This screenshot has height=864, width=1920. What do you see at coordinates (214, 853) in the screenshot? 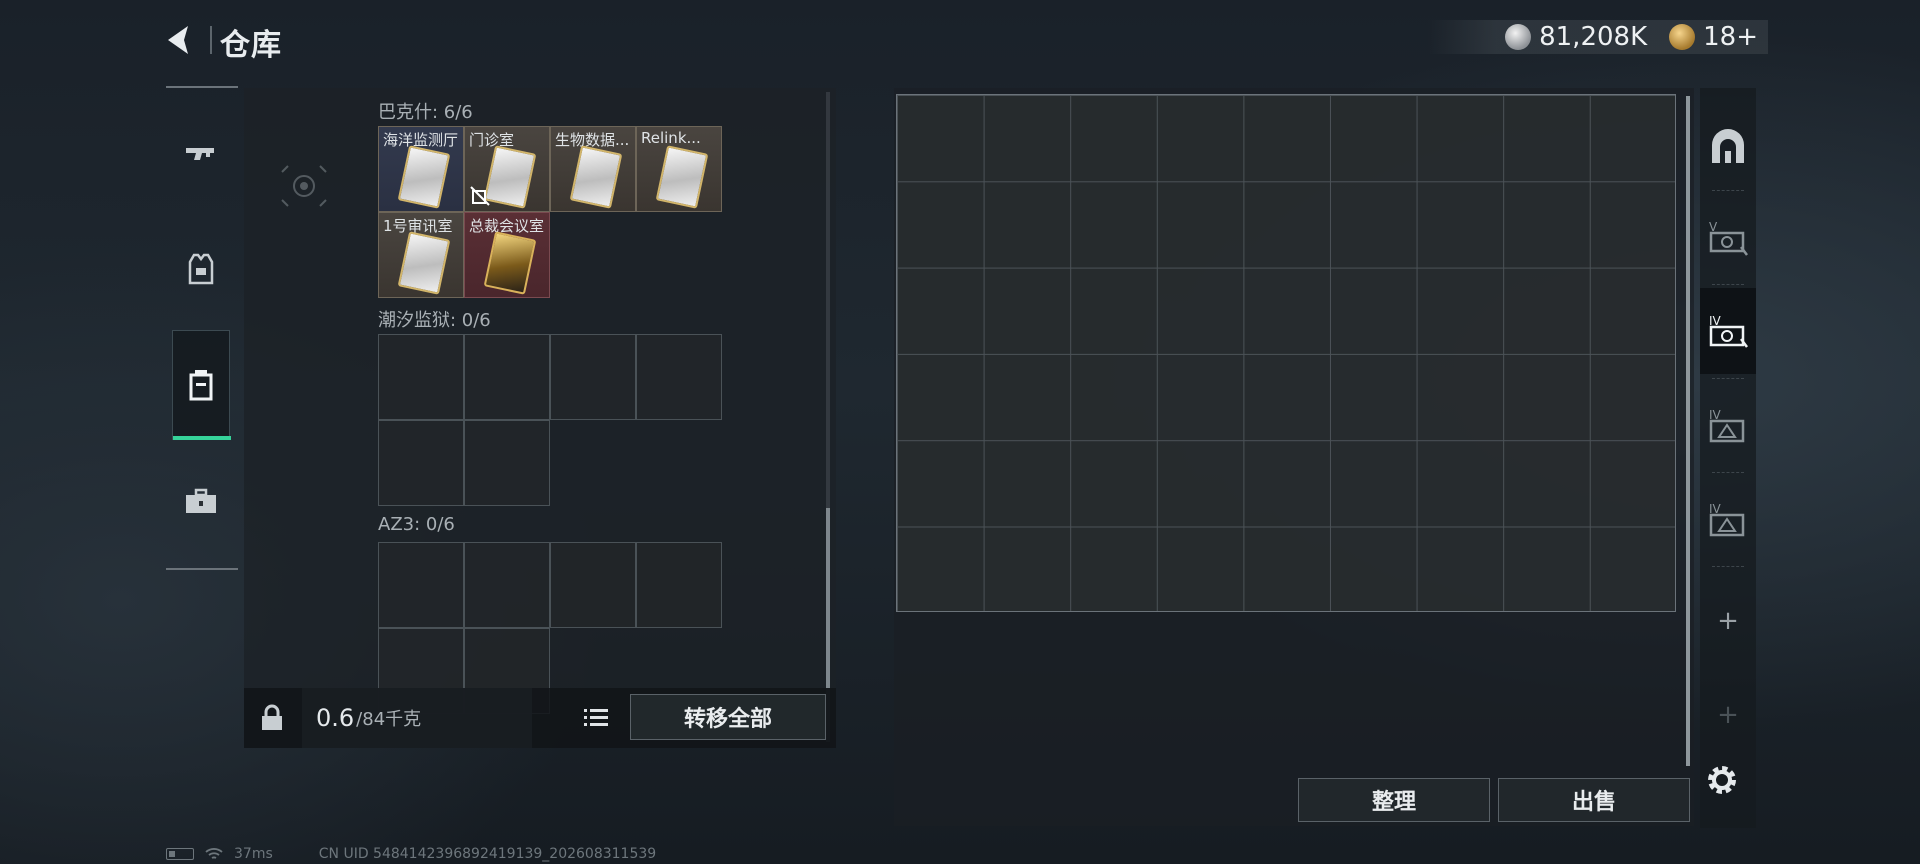
I see `wifi-icon` at bounding box center [214, 853].